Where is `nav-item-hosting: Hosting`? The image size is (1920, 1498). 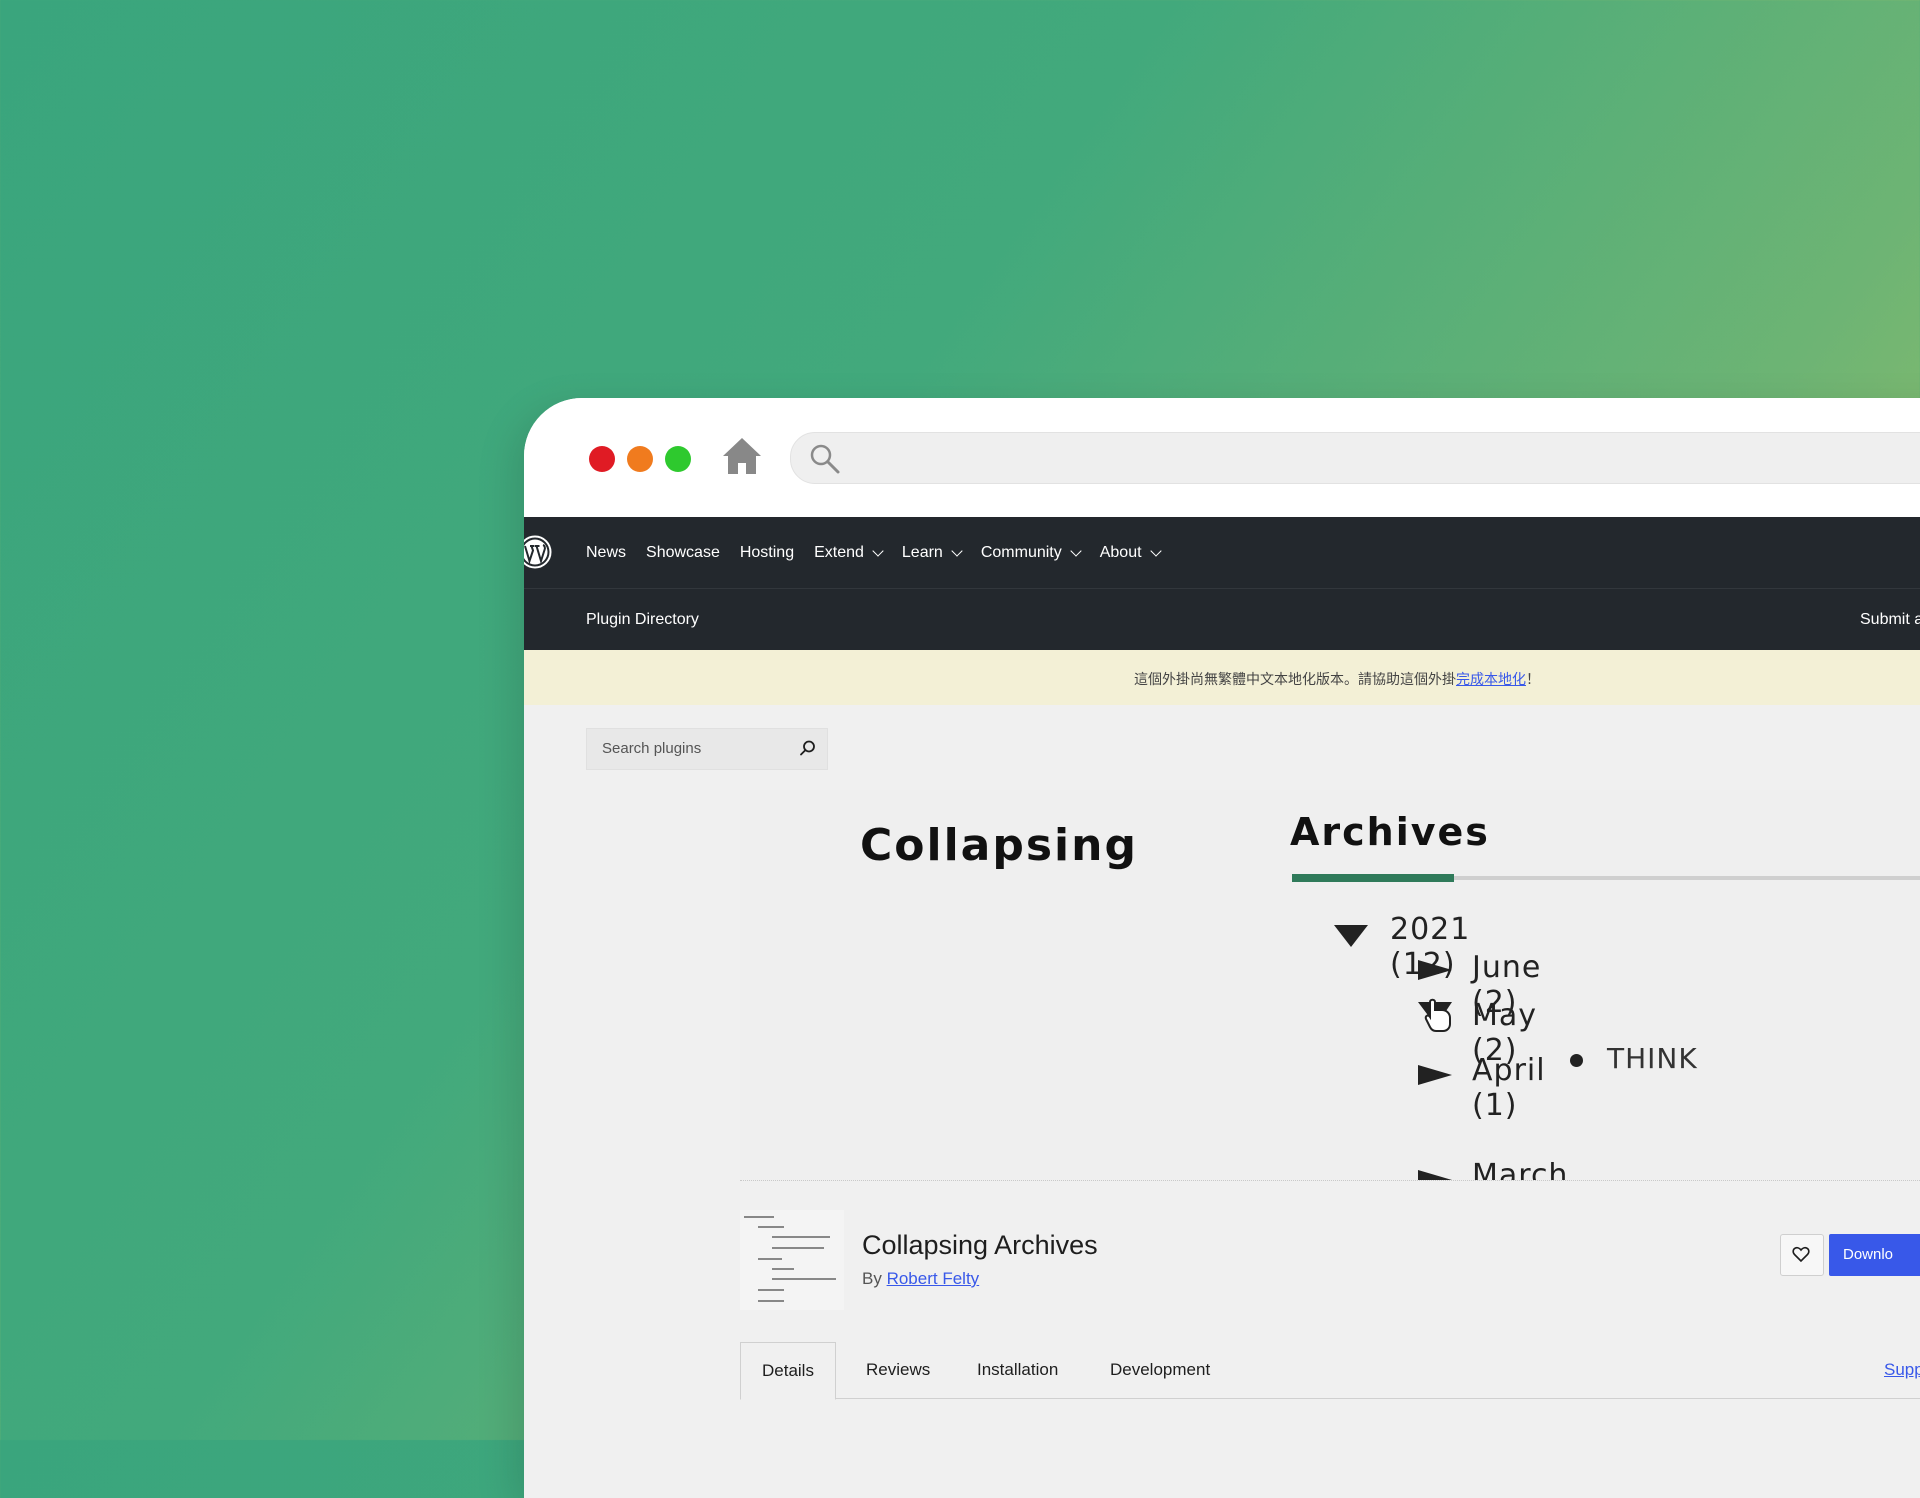
nav-item-hosting: Hosting is located at coordinates (767, 553).